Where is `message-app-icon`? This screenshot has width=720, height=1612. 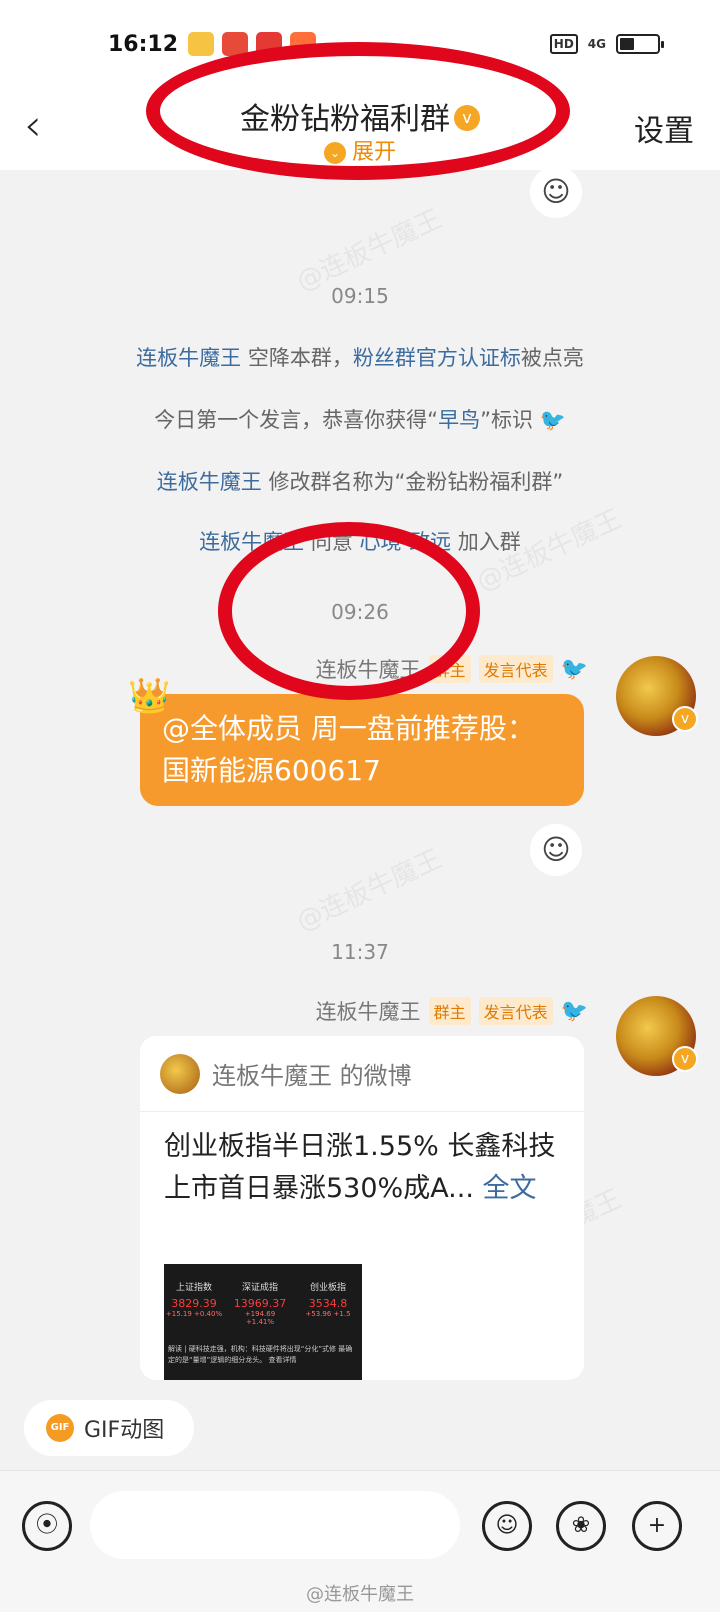 message-app-icon is located at coordinates (303, 44).